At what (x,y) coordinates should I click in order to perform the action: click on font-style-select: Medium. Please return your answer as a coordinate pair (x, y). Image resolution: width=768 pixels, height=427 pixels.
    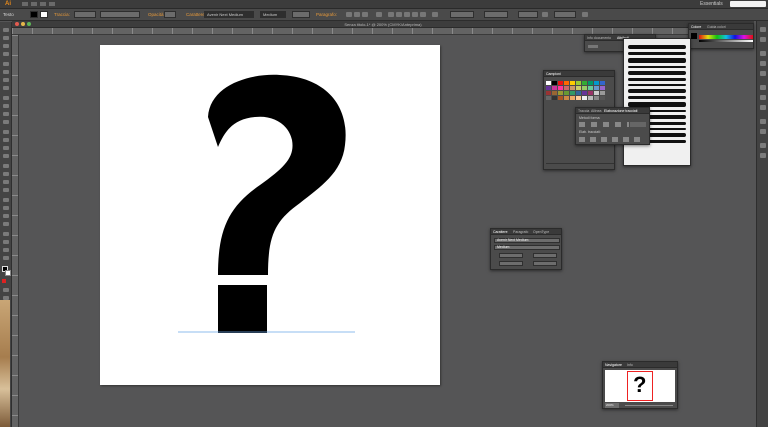
    Looking at the image, I should click on (273, 14).